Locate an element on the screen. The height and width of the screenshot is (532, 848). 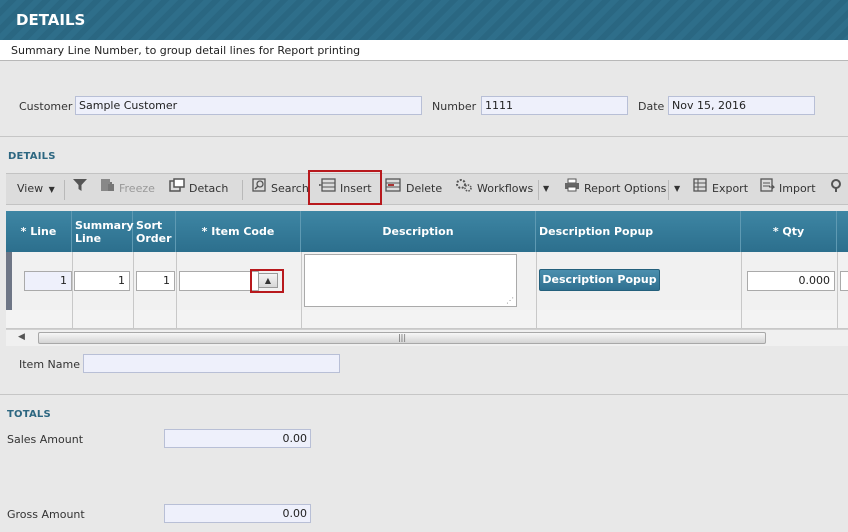
view-label: View is located at coordinates (30, 188).